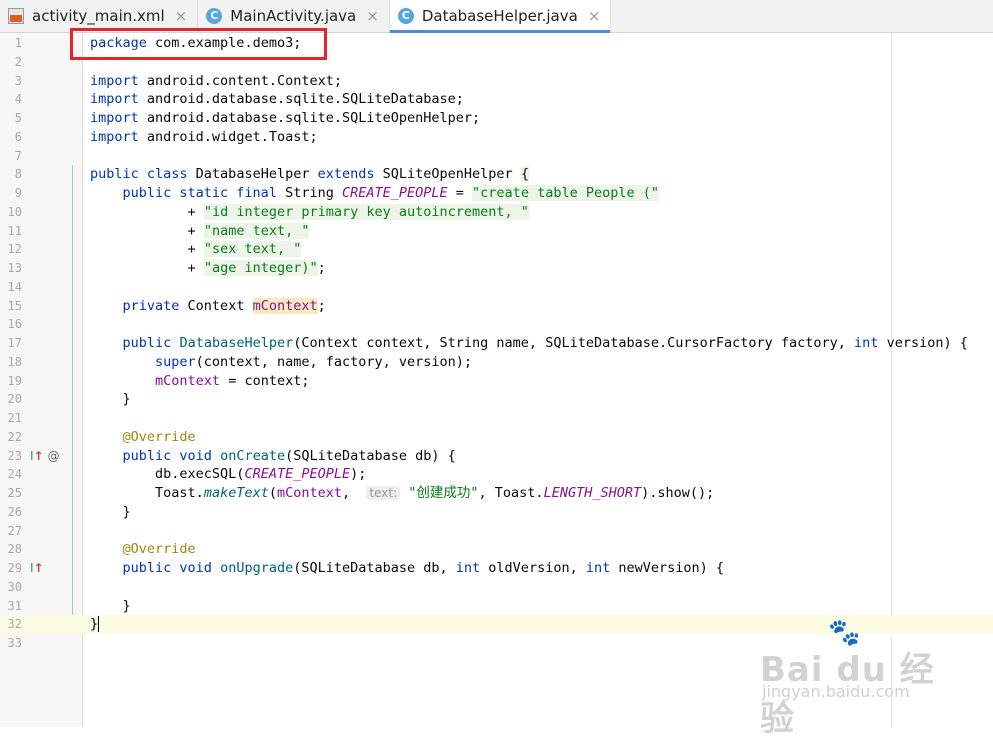 Image resolution: width=993 pixels, height=740 pixels. Describe the element at coordinates (496, 287) in the screenshot. I see `code-line: 14` at that location.